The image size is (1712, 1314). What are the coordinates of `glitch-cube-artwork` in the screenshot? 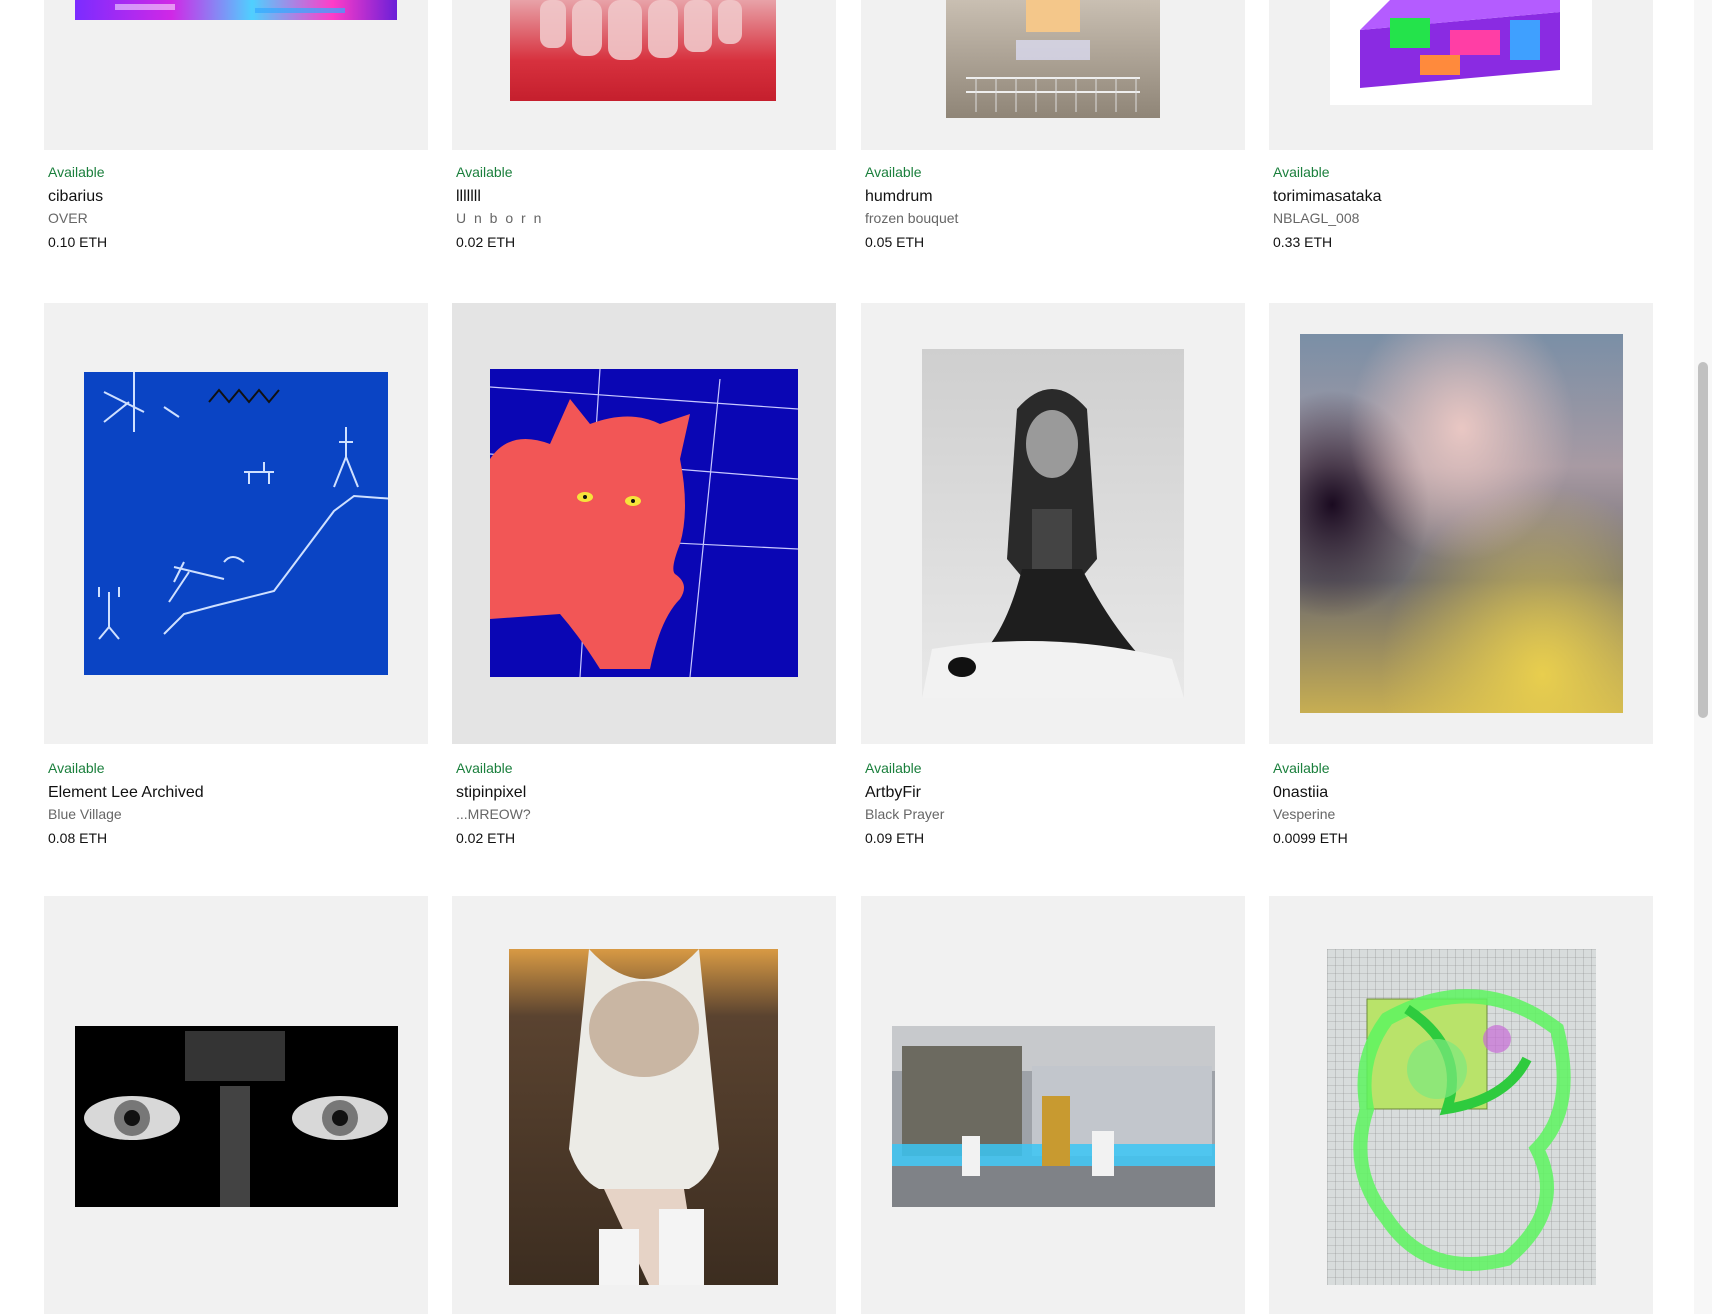 It's located at (1461, 52).